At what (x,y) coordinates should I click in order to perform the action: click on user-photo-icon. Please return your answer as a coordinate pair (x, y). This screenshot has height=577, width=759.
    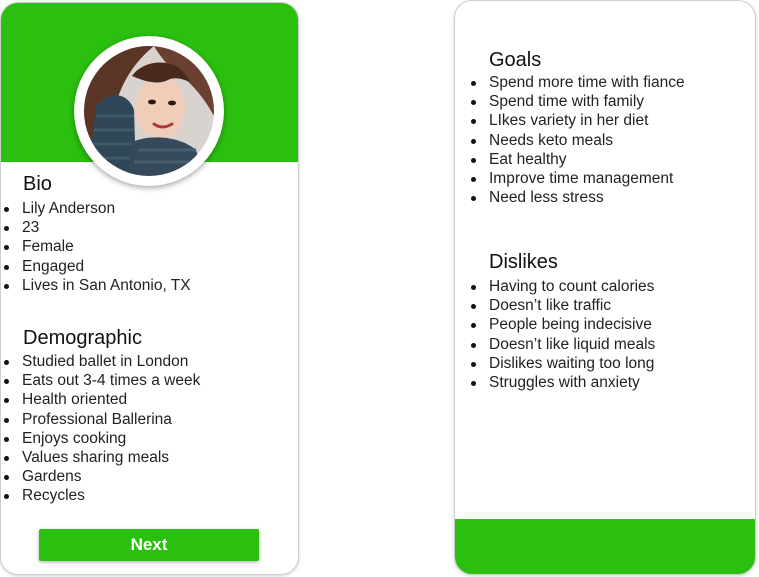
    Looking at the image, I should click on (149, 111).